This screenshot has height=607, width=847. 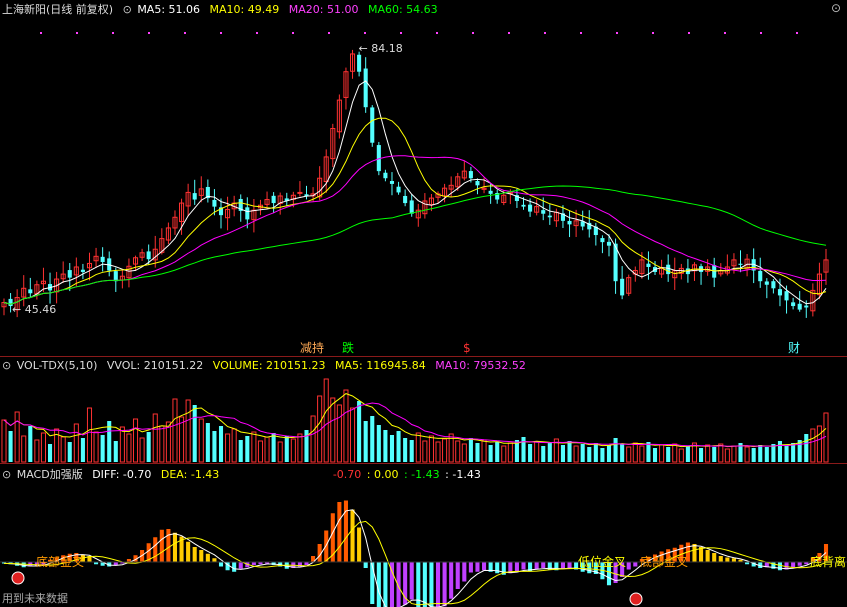 I want to click on vol-ma10-label: MA10: 79532.52, so click(x=480, y=365).